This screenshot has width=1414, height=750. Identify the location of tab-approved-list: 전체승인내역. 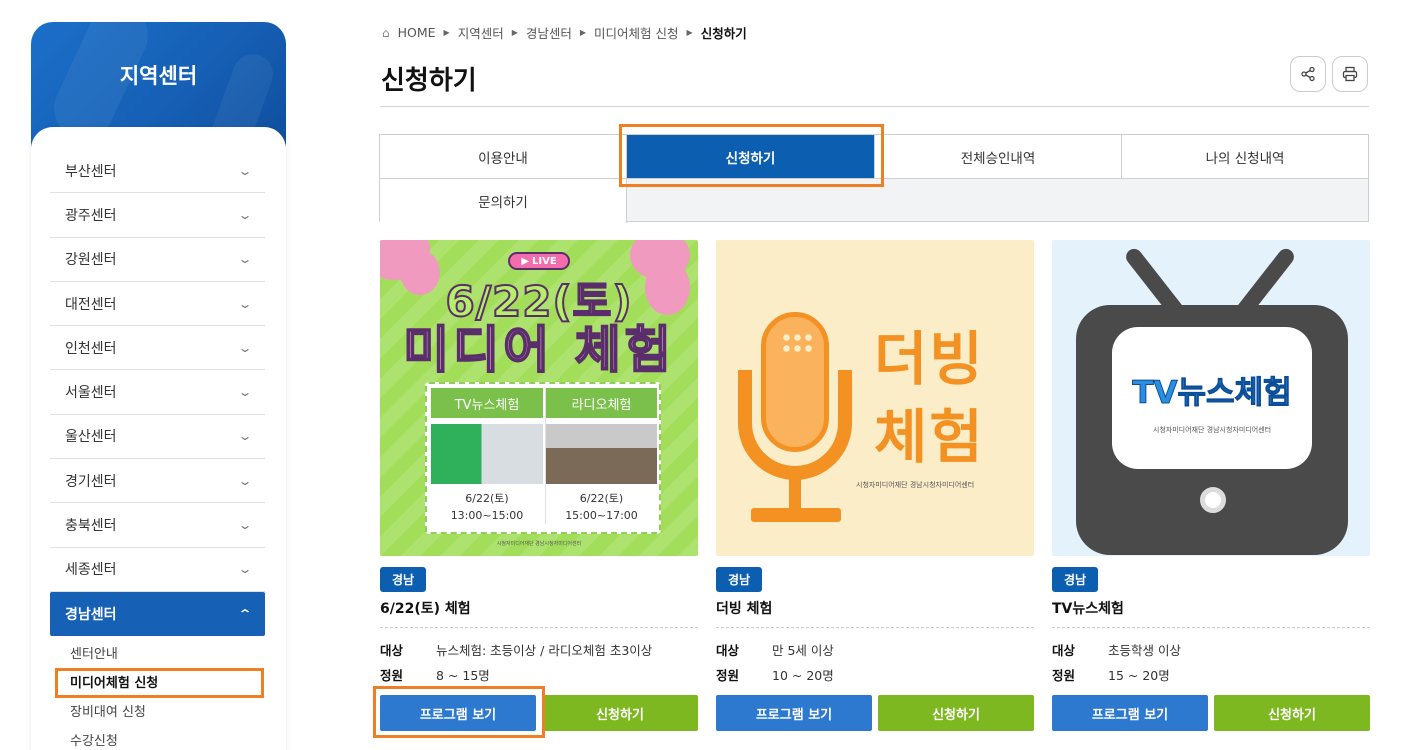
(998, 157).